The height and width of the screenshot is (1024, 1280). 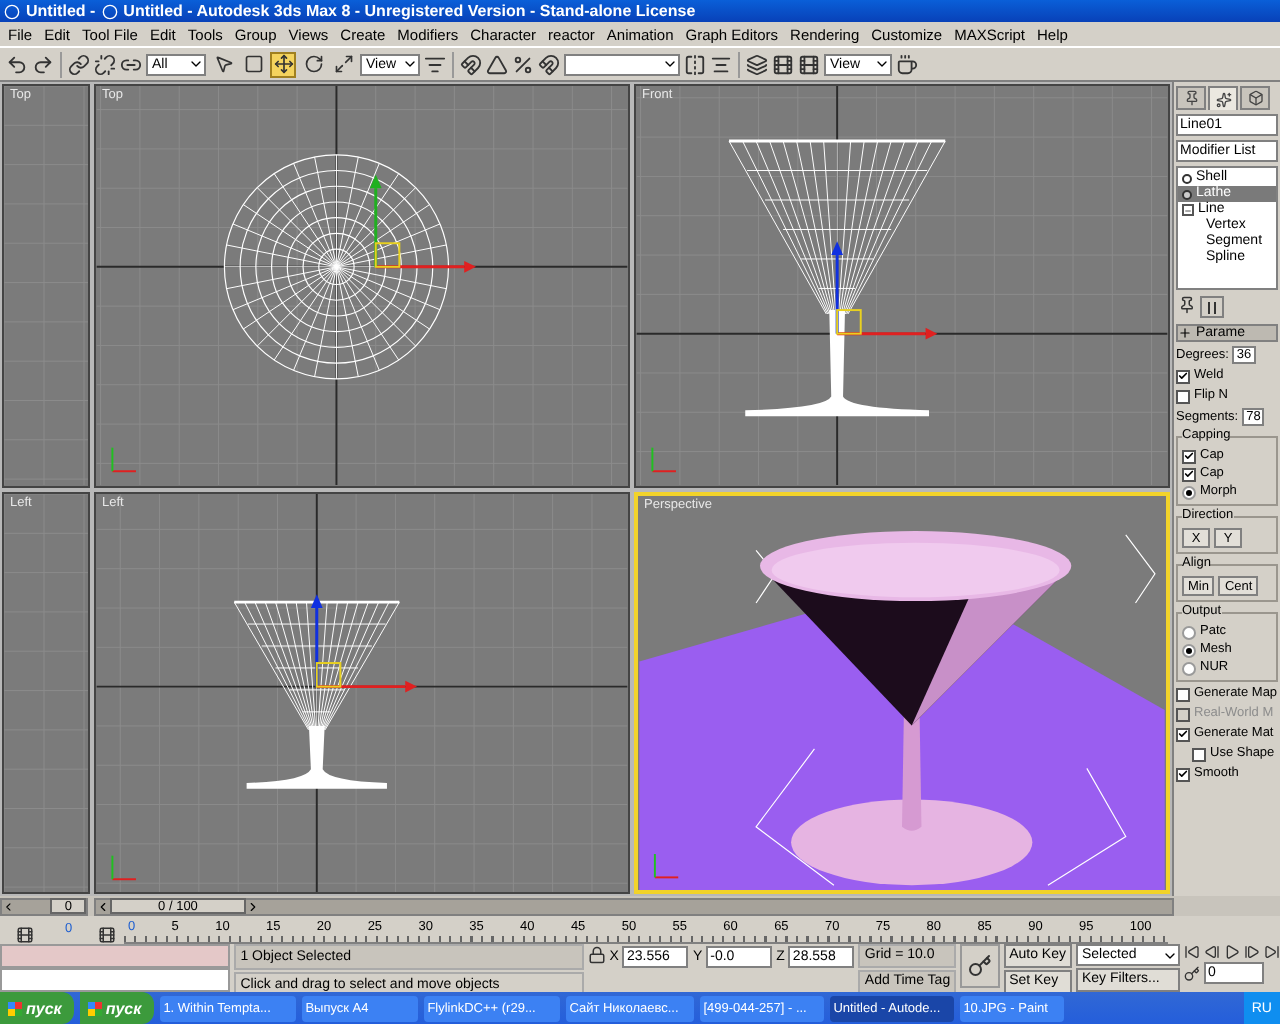 What do you see at coordinates (1271, 952) in the screenshot?
I see `go-to-end-icon` at bounding box center [1271, 952].